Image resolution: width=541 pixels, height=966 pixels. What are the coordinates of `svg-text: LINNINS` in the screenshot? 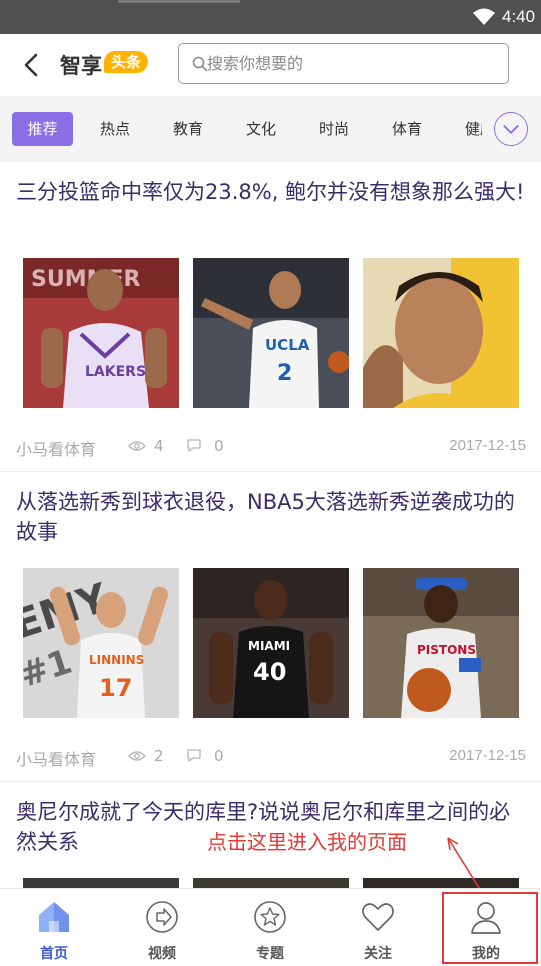 It's located at (116, 660).